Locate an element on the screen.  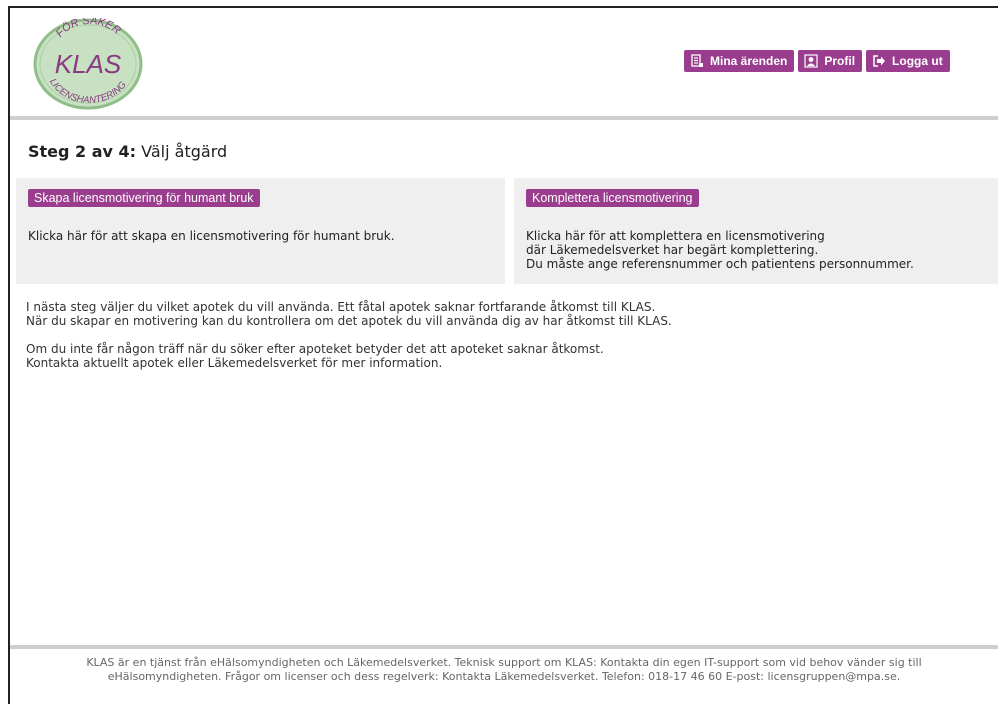
logo-line2: KLAS is located at coordinates (88, 64).